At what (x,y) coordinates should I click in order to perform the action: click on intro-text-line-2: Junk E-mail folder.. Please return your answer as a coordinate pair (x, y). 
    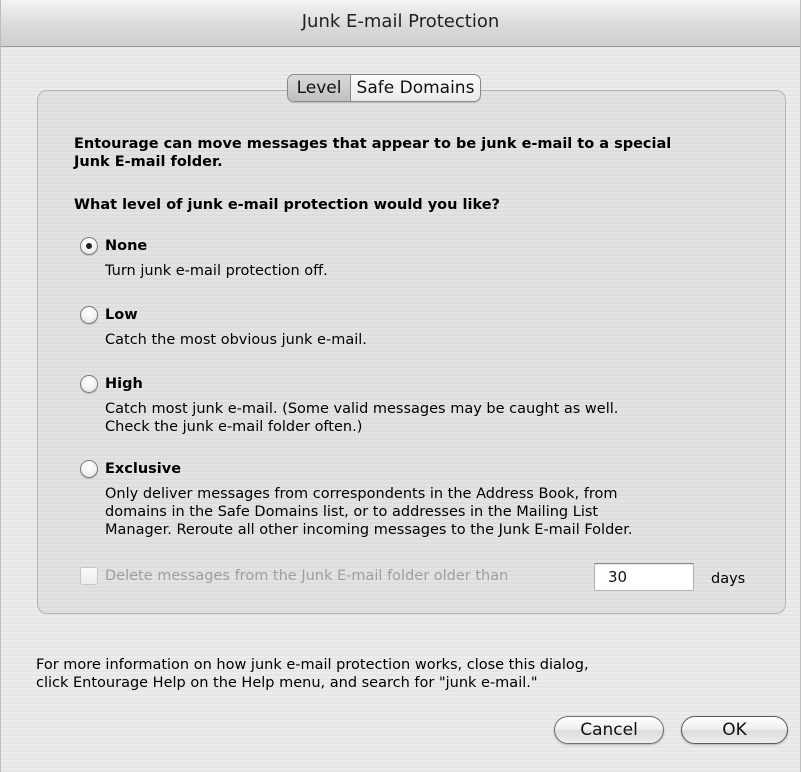
    Looking at the image, I should click on (148, 162).